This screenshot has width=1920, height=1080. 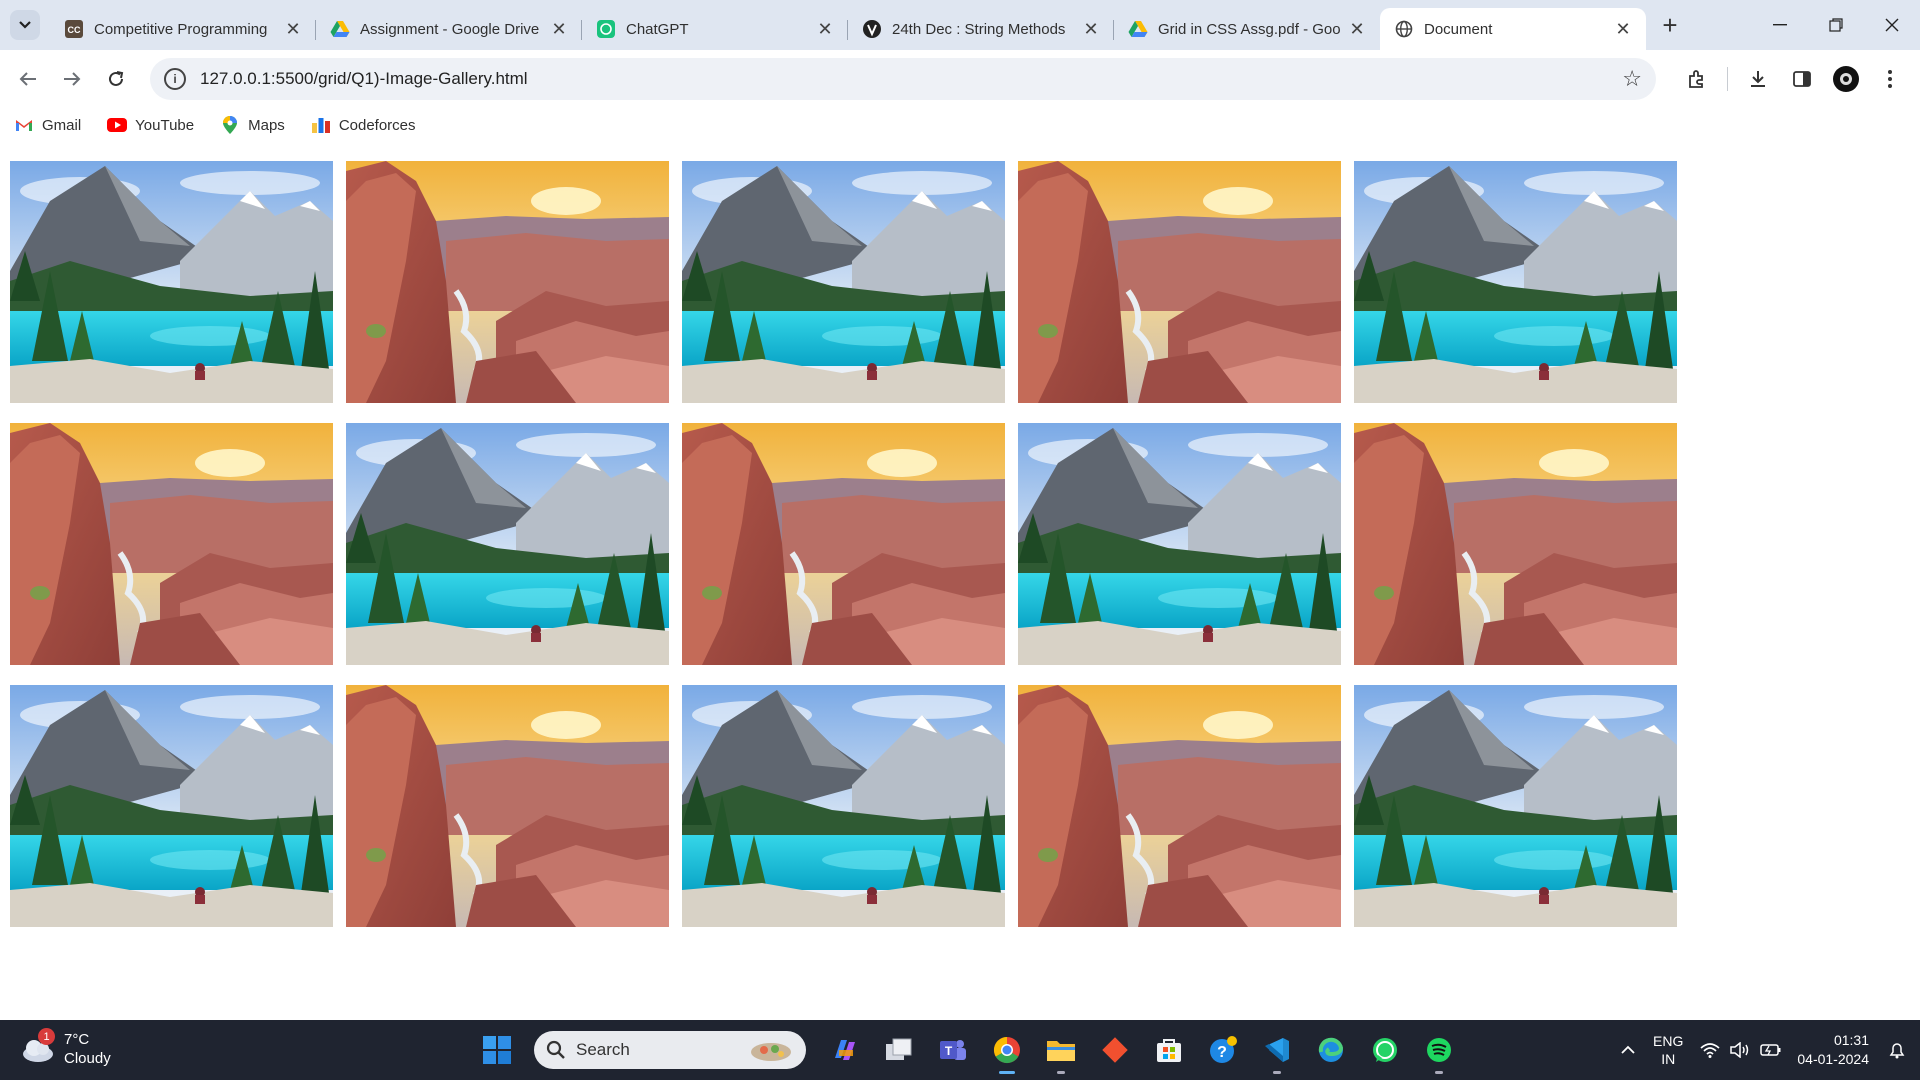 I want to click on bookmark-label: Gmail, so click(x=62, y=125).